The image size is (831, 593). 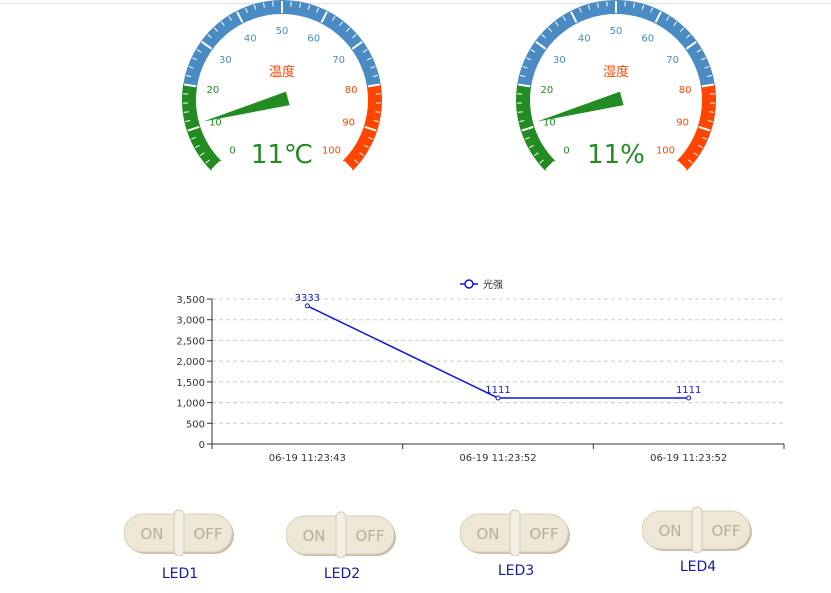 I want to click on y-tick-label: 1,500, so click(x=190, y=383).